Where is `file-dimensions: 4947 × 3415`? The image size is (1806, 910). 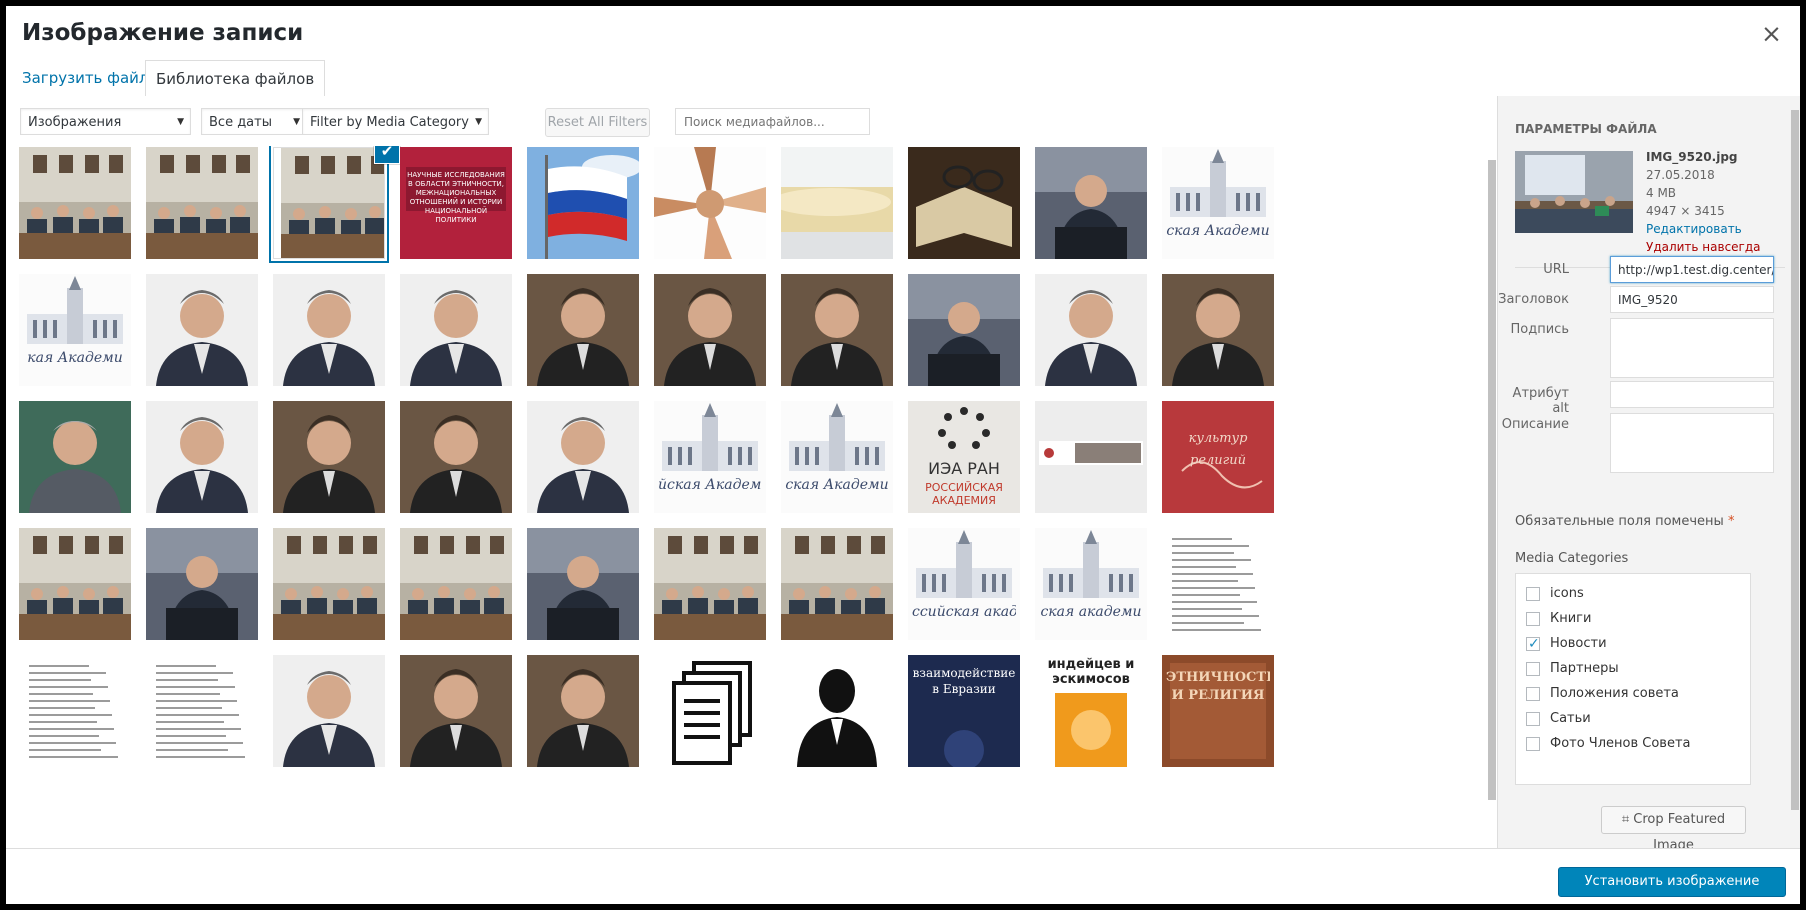 file-dimensions: 4947 × 3415 is located at coordinates (1685, 211).